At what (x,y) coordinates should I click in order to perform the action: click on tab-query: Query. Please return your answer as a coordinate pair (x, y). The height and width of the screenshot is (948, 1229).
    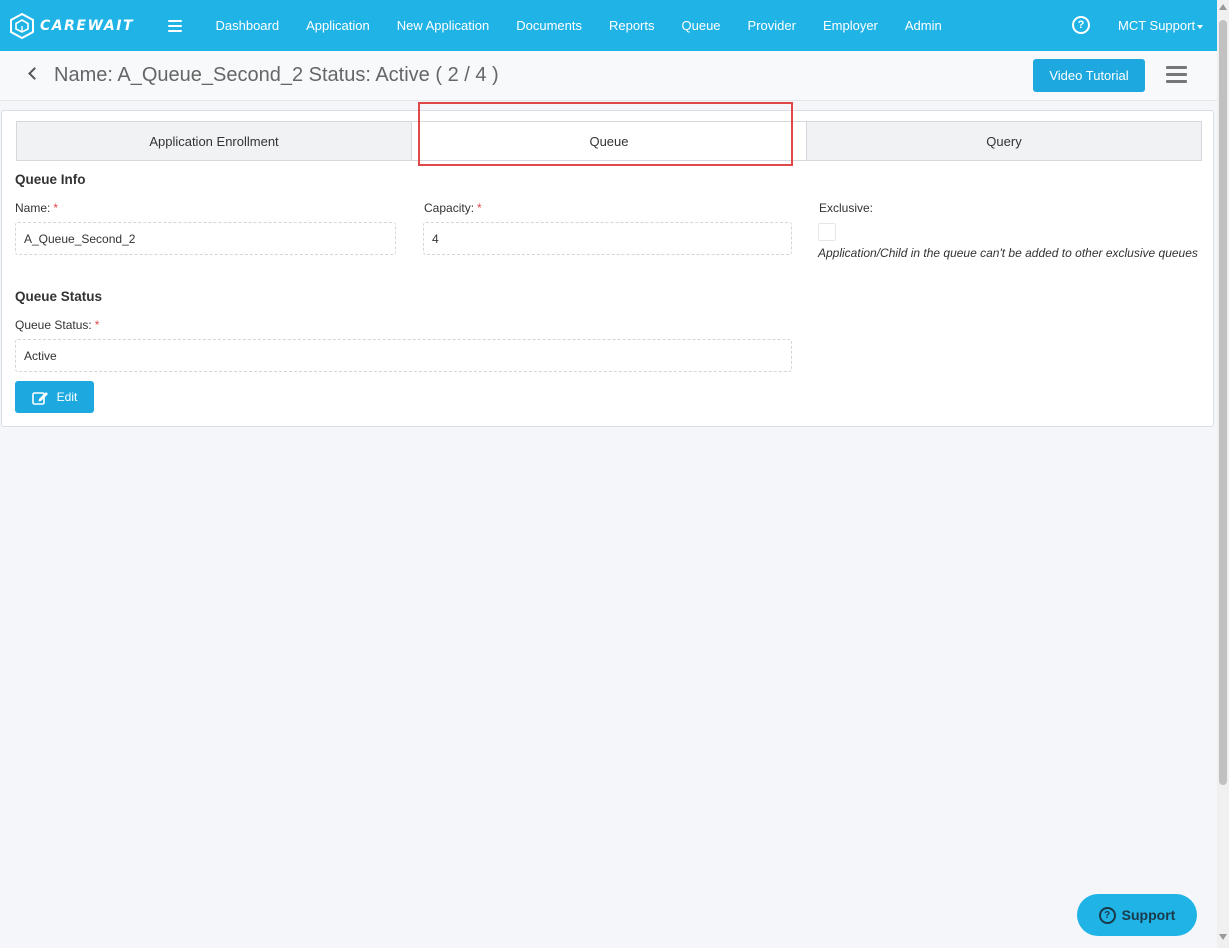
    Looking at the image, I should click on (1004, 141).